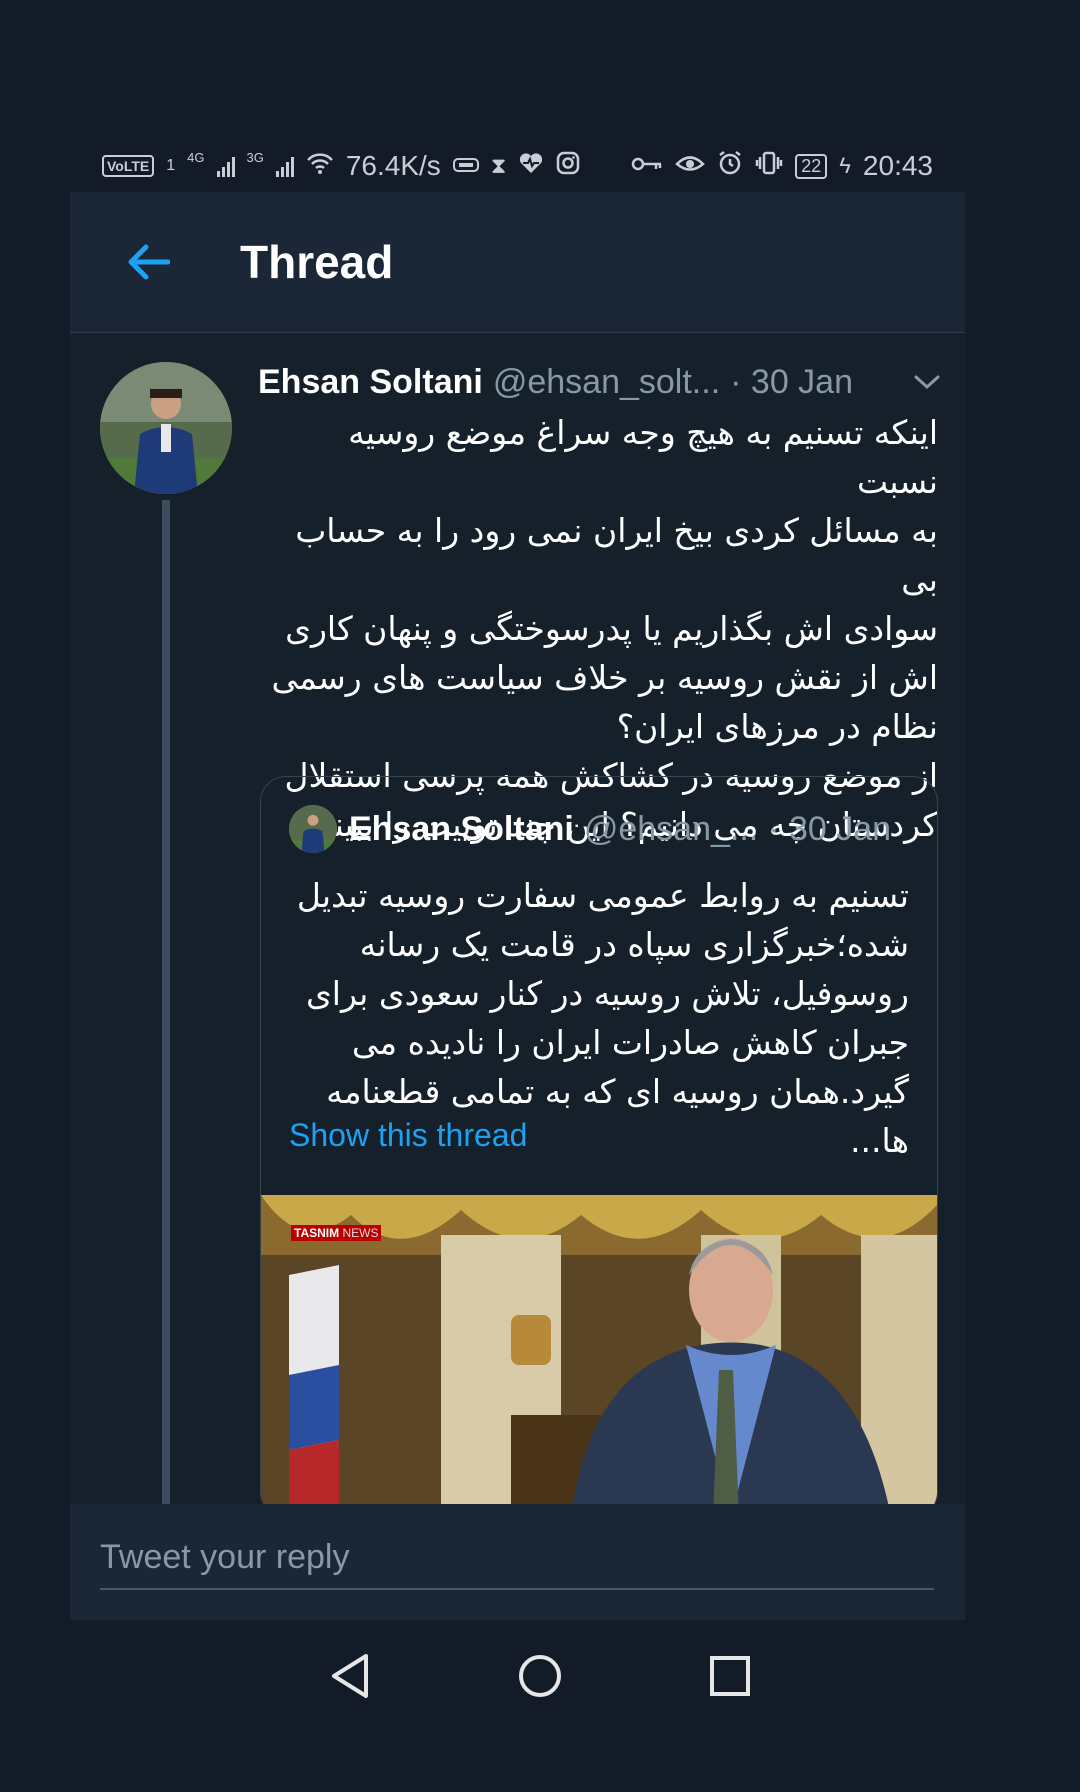  Describe the element at coordinates (498, 165) in the screenshot. I see `hourglass-icon: ⧗` at that location.